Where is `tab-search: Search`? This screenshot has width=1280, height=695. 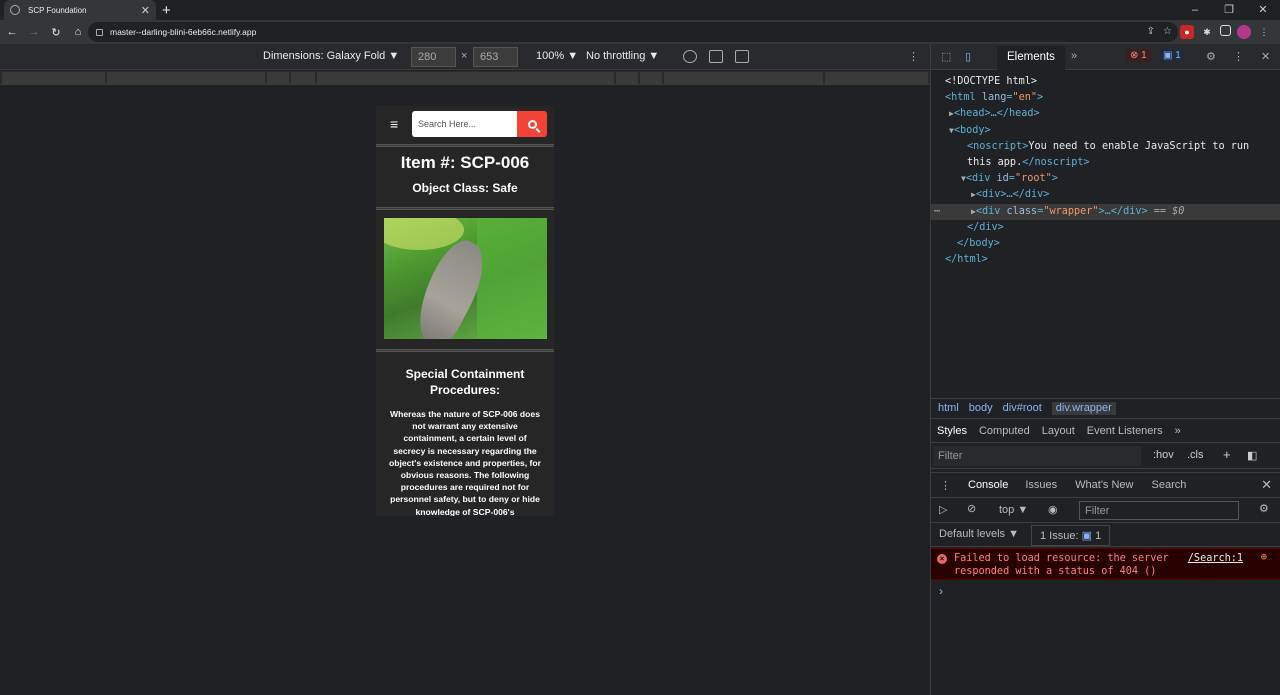 tab-search: Search is located at coordinates (1169, 485).